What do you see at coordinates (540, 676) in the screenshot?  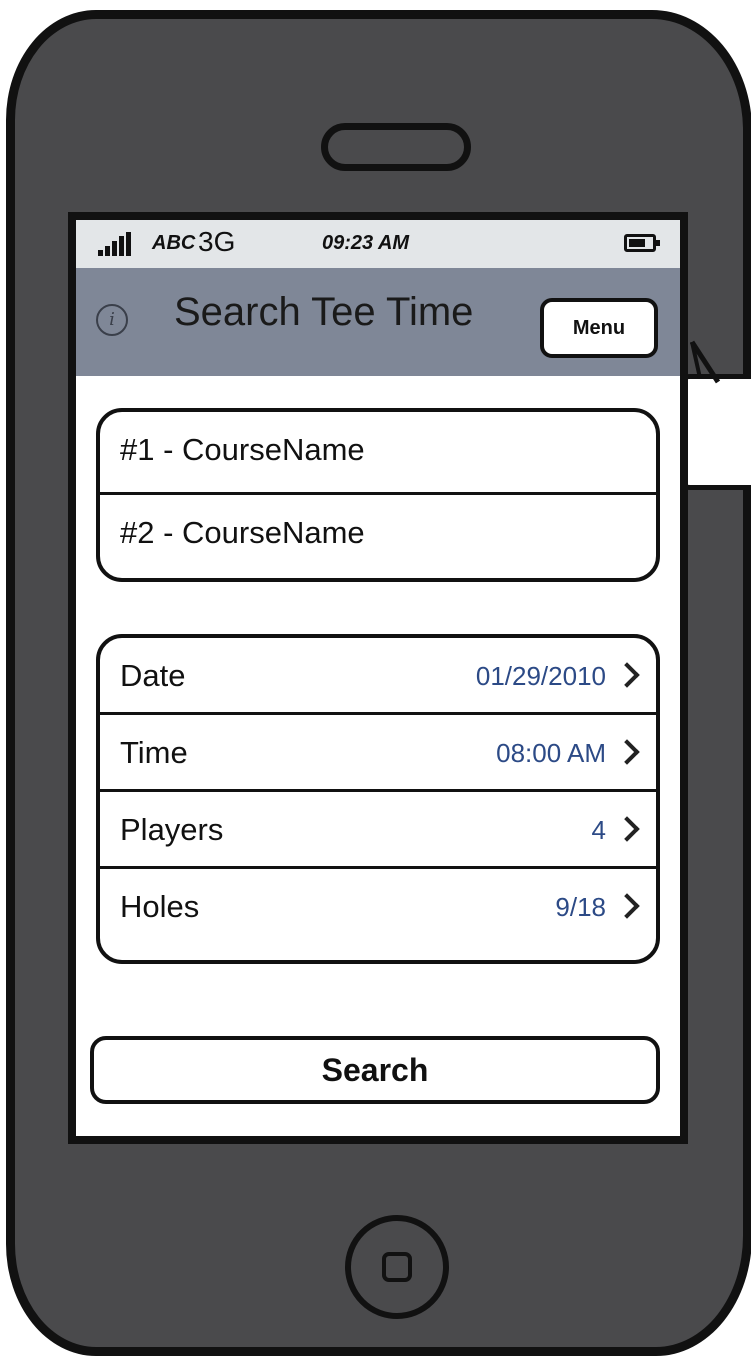 I see `param-value: 01/29/2010` at bounding box center [540, 676].